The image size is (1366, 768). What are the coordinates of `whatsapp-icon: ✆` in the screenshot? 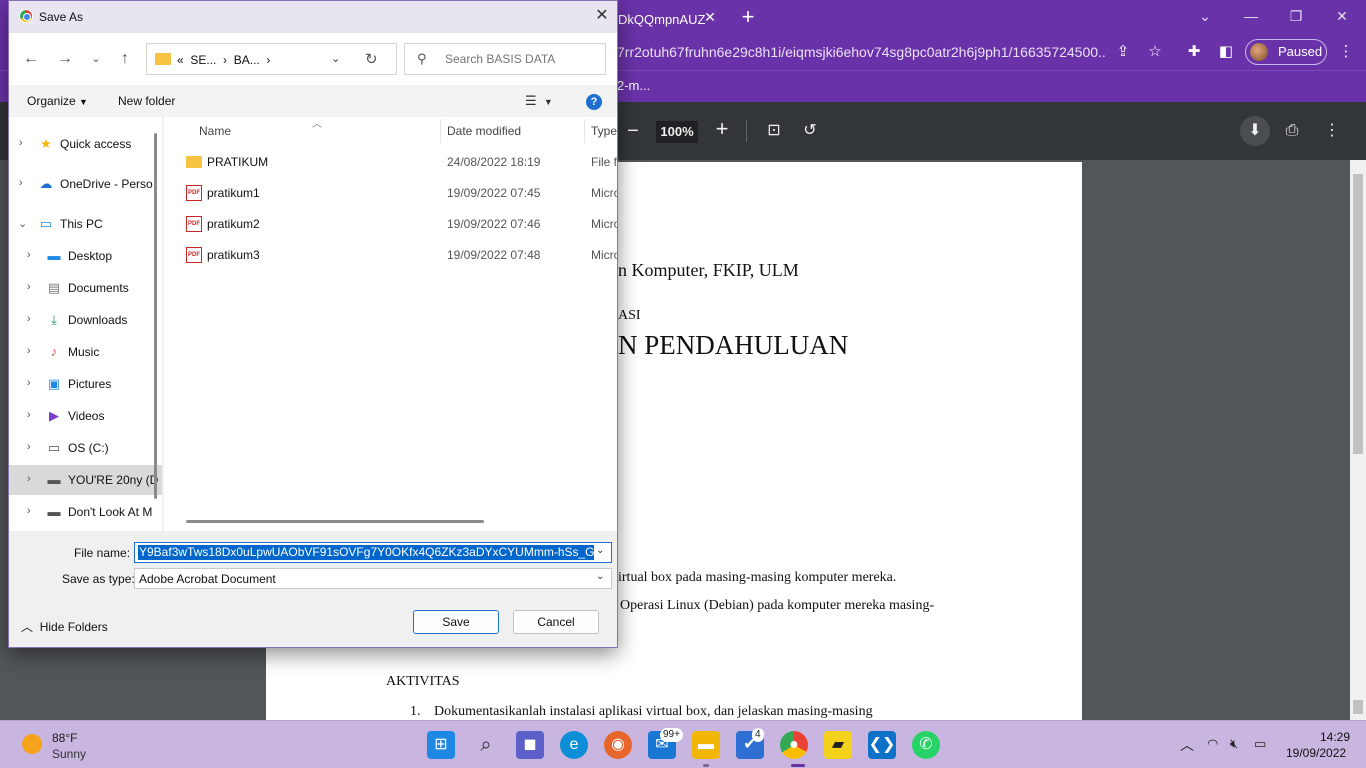 It's located at (926, 745).